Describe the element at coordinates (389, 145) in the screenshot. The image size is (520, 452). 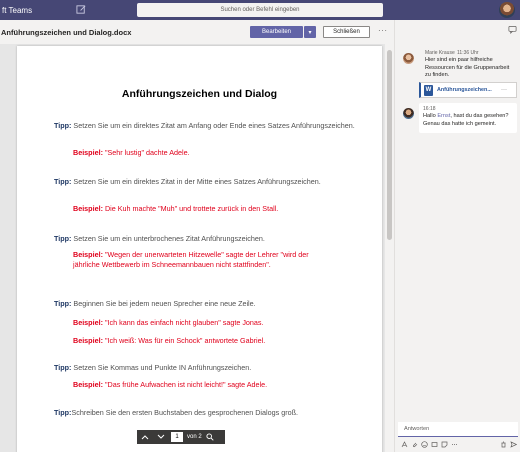
I see `document-scrollbar-thumb` at that location.